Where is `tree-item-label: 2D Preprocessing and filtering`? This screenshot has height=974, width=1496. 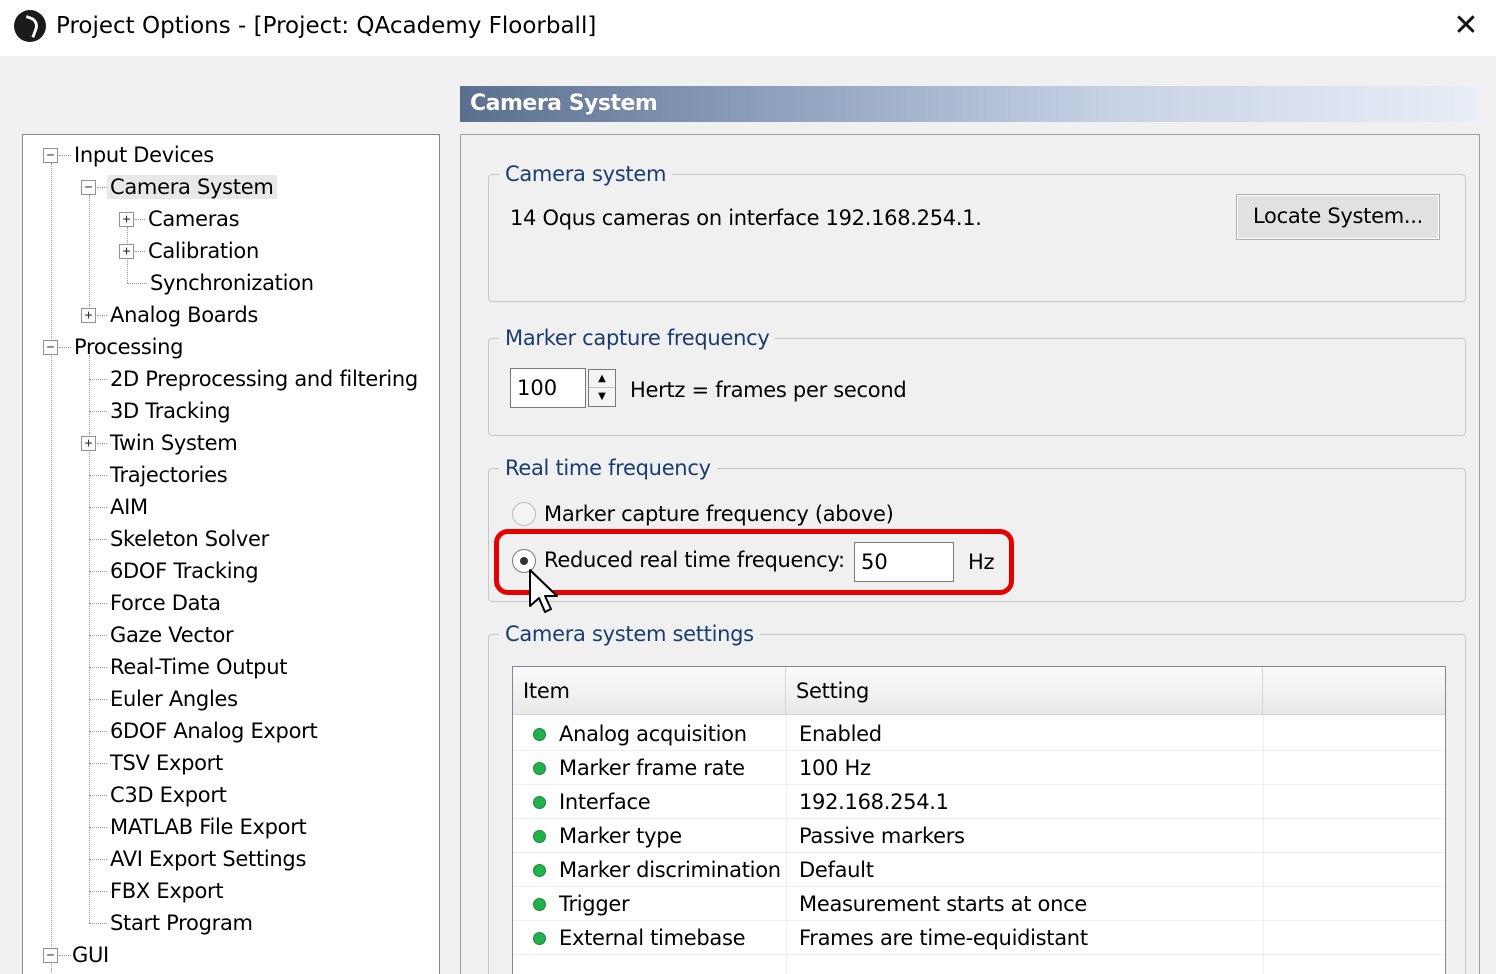
tree-item-label: 2D Preprocessing and filtering is located at coordinates (264, 379).